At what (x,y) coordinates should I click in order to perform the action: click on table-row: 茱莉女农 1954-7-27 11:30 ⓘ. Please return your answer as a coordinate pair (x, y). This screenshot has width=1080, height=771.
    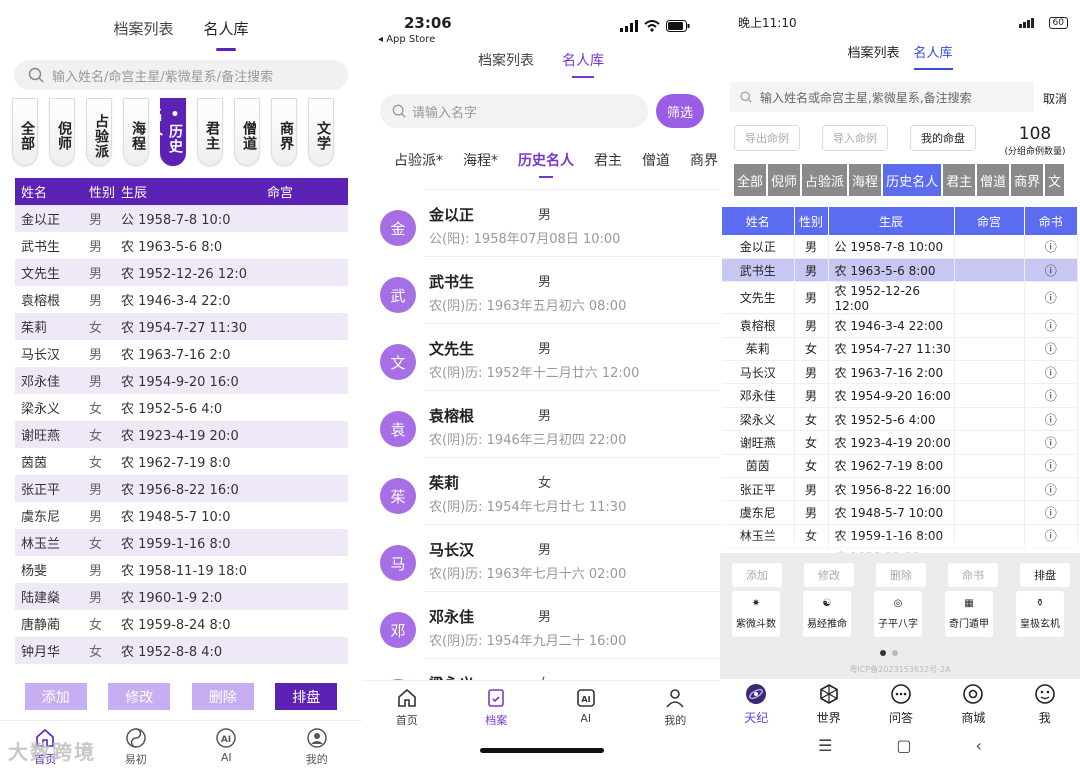
    Looking at the image, I should click on (900, 349).